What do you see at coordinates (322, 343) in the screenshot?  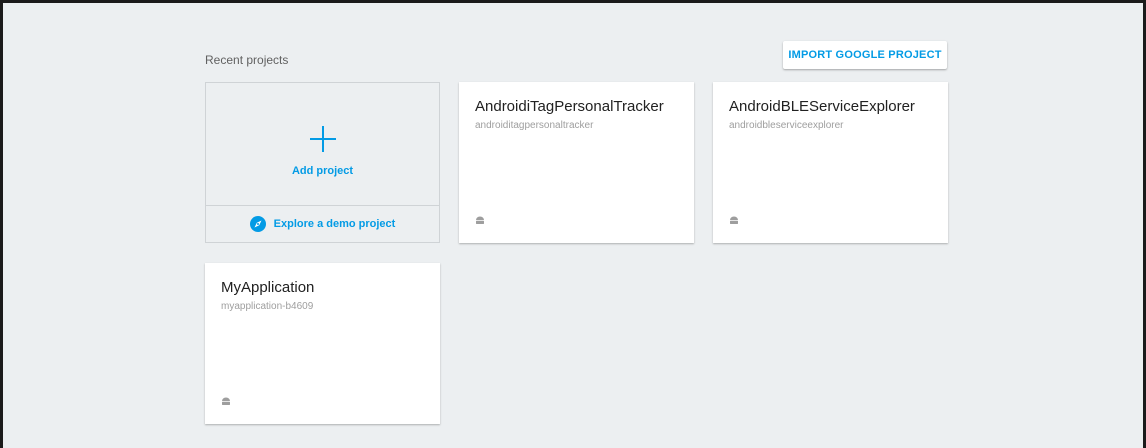 I see `project-card: MyApplication myapplication-b4609` at bounding box center [322, 343].